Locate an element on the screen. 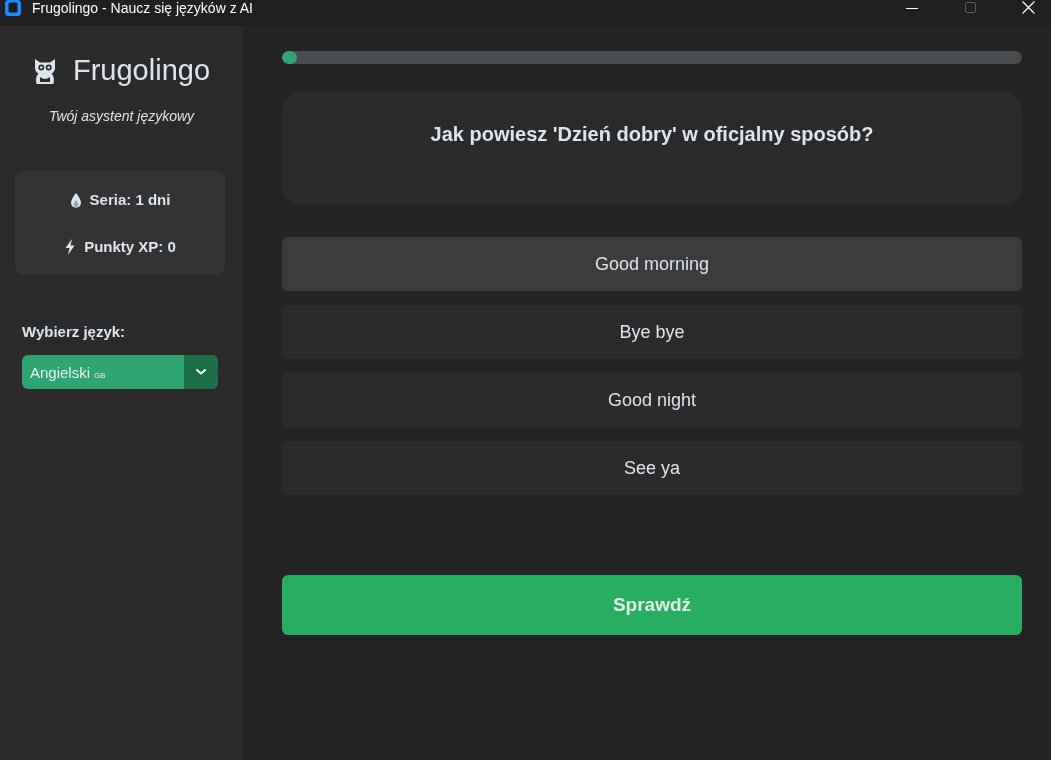 This screenshot has width=1051, height=760. tagline: Twój asystent językowy is located at coordinates (121, 116).